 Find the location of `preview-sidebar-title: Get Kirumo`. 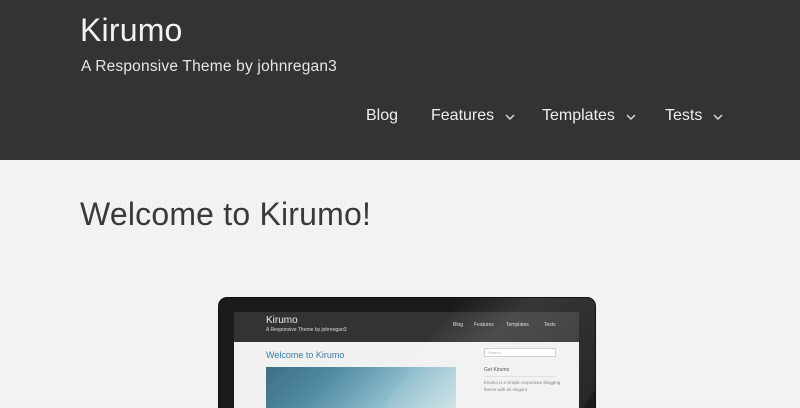

preview-sidebar-title: Get Kirumo is located at coordinates (497, 370).